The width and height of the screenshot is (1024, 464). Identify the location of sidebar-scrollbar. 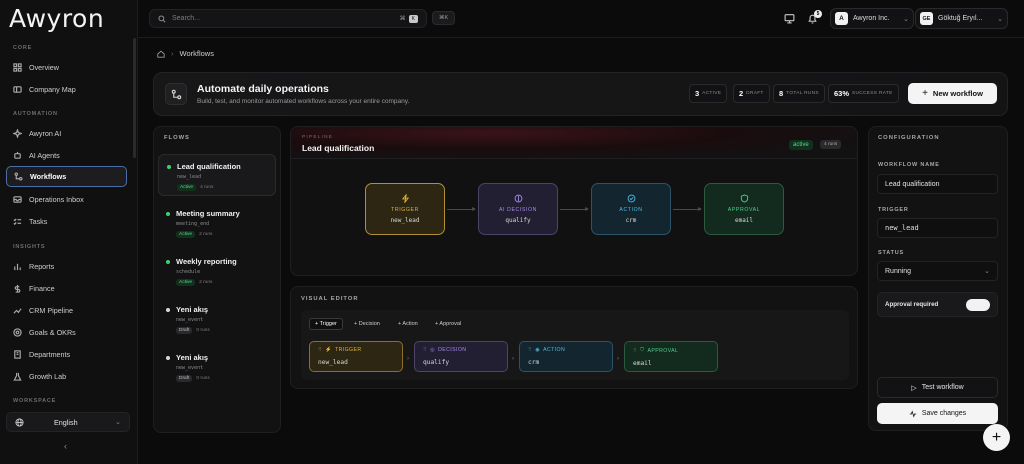
(134, 98).